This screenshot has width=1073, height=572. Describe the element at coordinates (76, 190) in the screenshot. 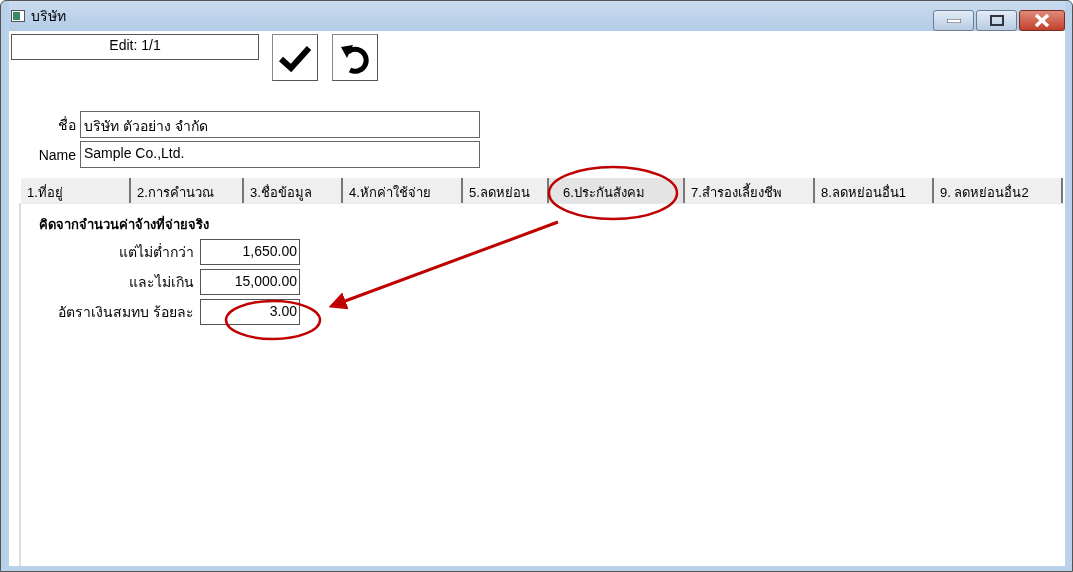

I see `tab: 1.ที่อยู่` at that location.